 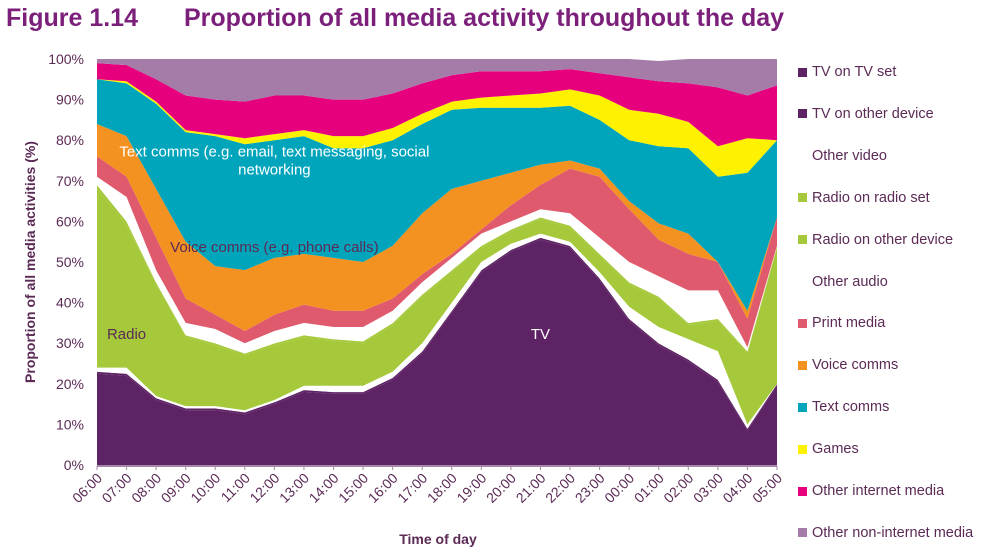 What do you see at coordinates (70, 262) in the screenshot?
I see `y-tick-label: 50%` at bounding box center [70, 262].